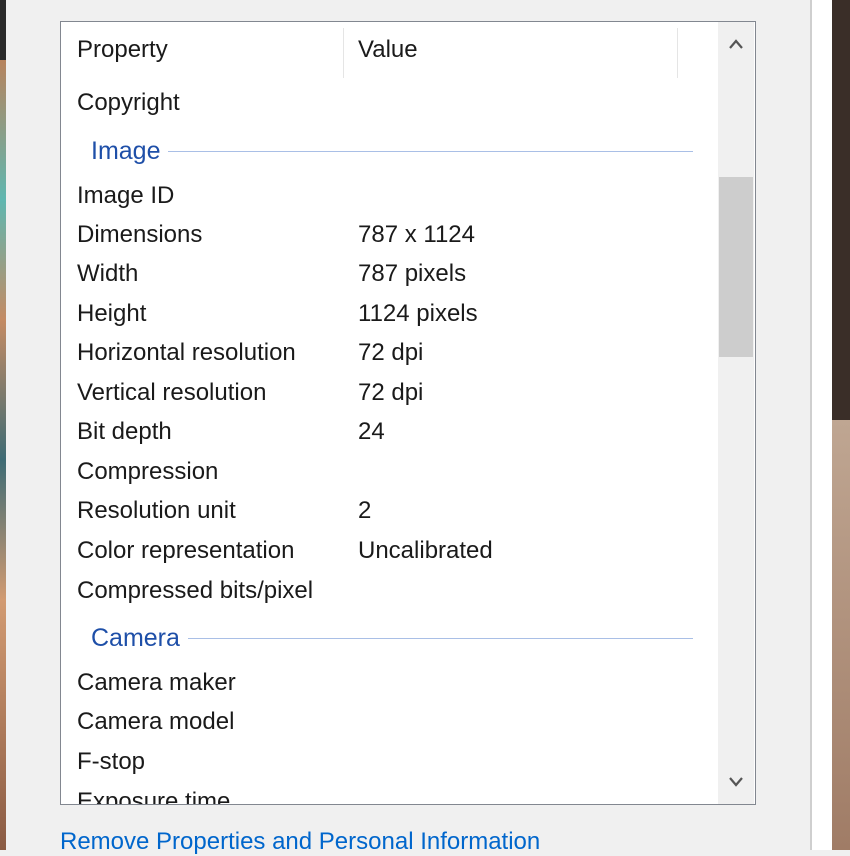 The height and width of the screenshot is (856, 850). Describe the element at coordinates (156, 721) in the screenshot. I see `property-name: Camera model` at that location.